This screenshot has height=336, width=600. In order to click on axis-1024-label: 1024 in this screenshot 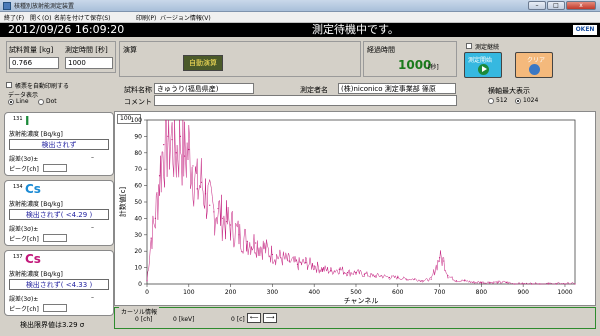, I will do `click(531, 100)`.